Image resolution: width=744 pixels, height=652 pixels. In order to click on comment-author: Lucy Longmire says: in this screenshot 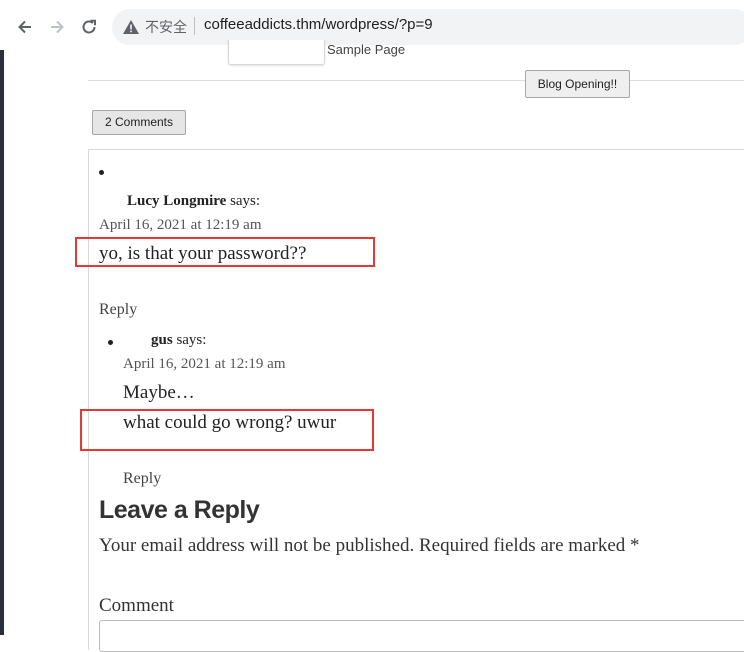, I will do `click(193, 201)`.